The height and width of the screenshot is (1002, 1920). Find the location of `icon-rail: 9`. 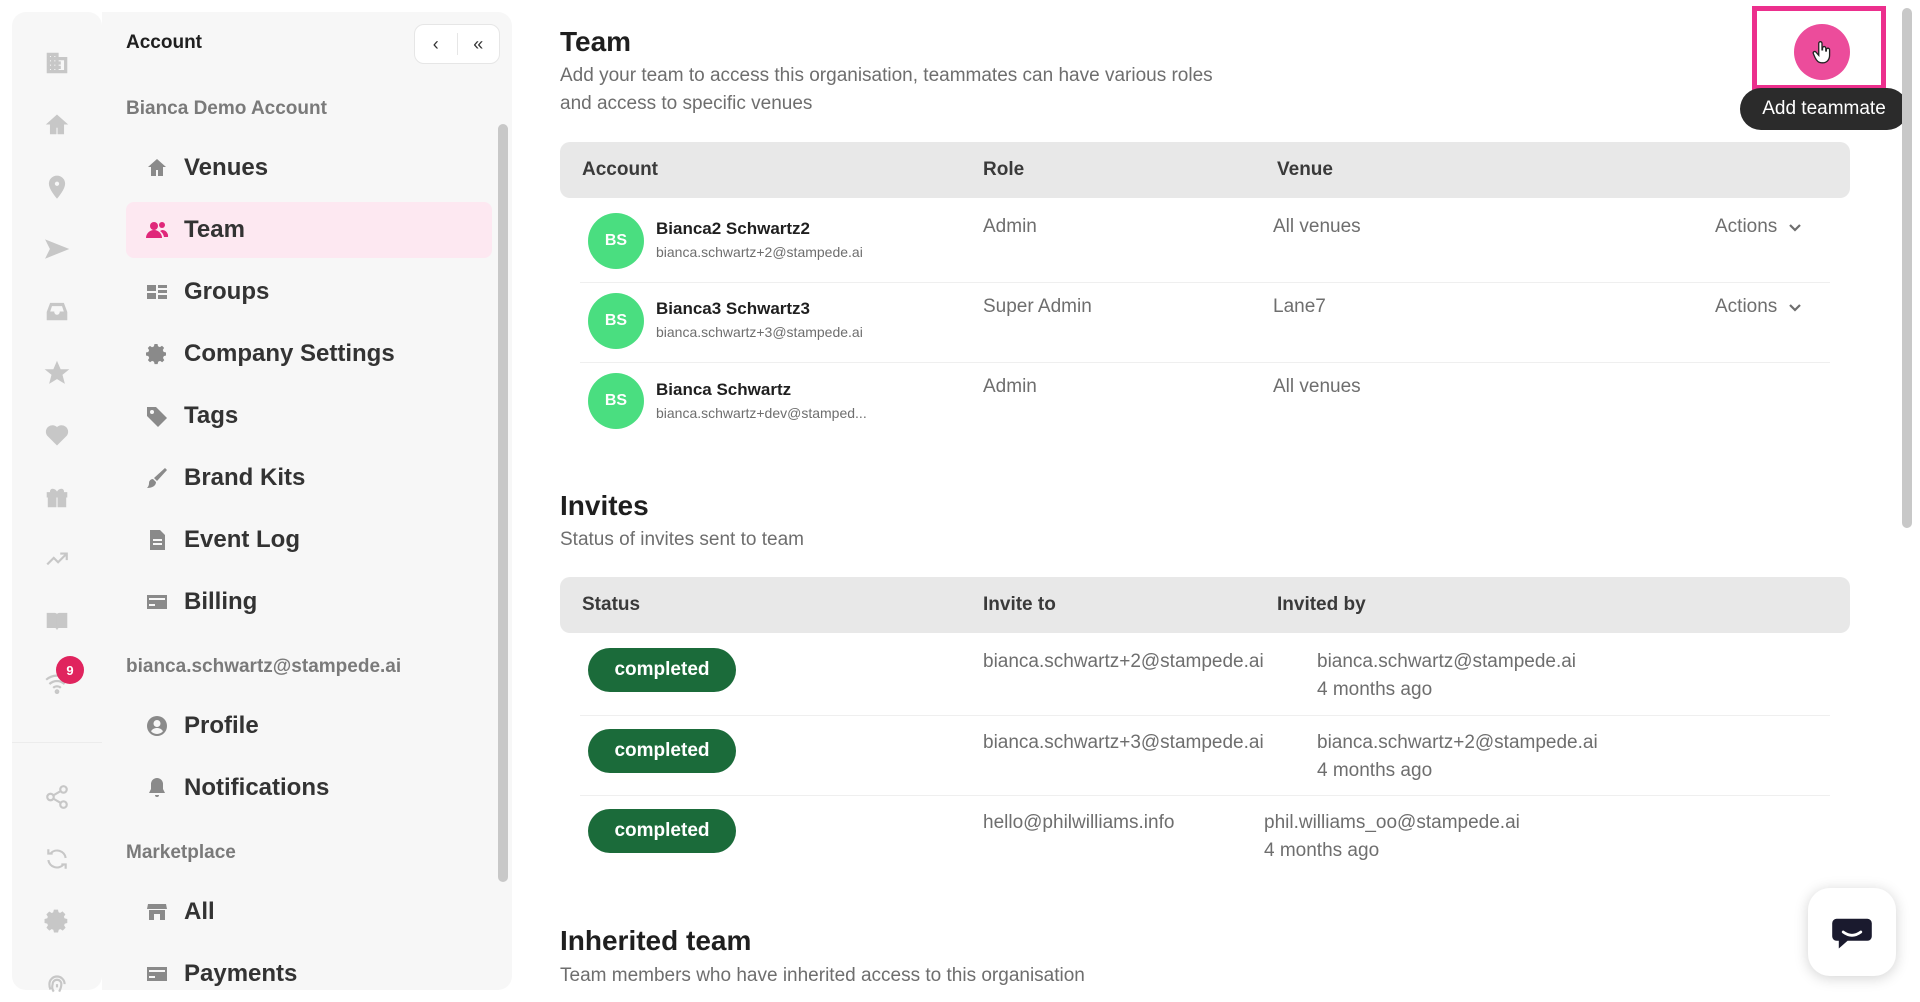

icon-rail: 9 is located at coordinates (57, 502).